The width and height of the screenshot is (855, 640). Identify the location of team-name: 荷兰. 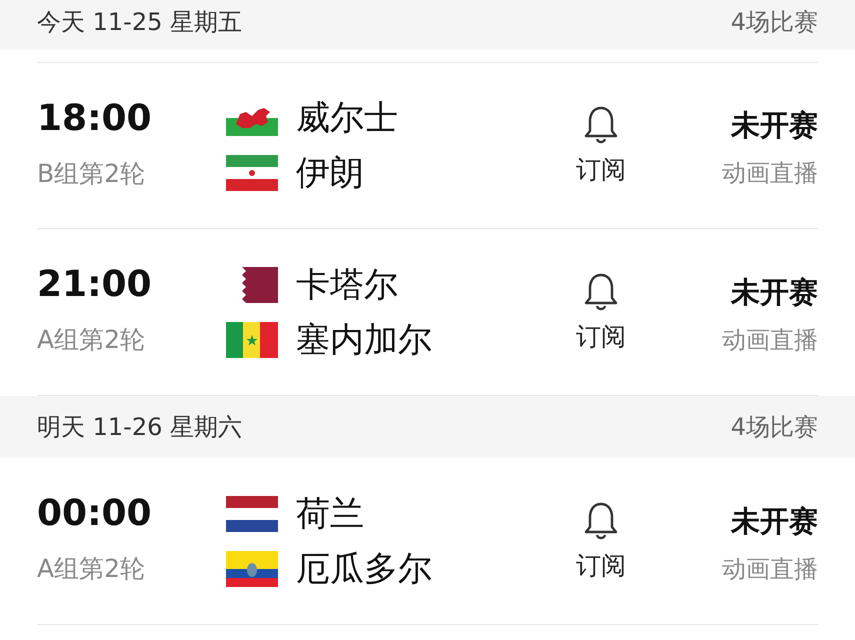
(330, 514).